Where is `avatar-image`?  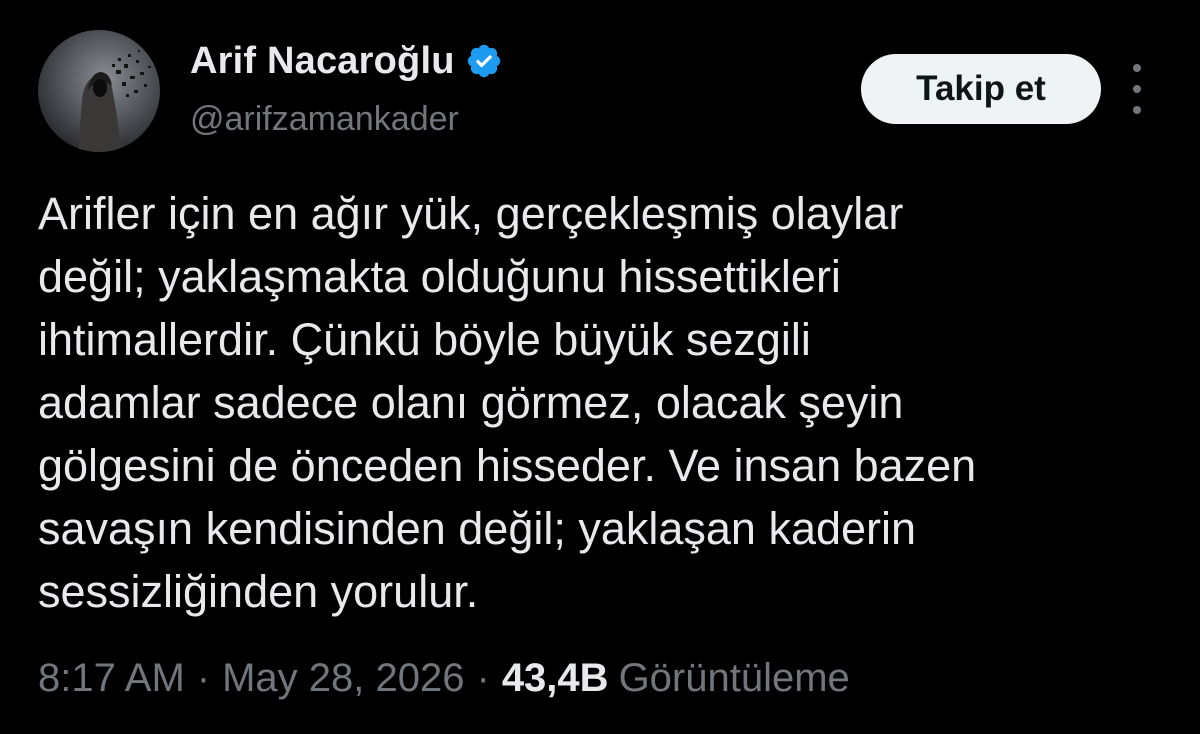
avatar-image is located at coordinates (114, 101).